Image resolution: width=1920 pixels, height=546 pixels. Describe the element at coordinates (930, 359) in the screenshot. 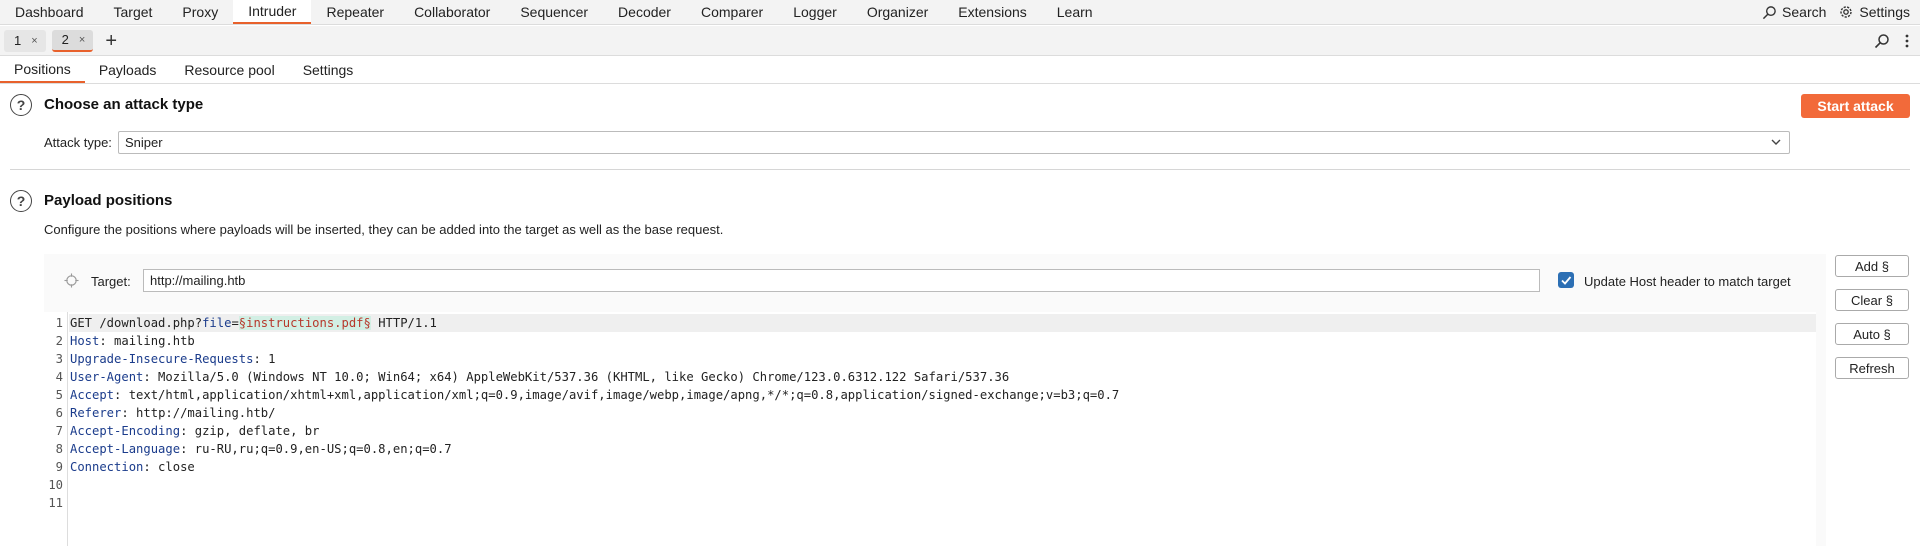

I see `header-line: 3 Upgrade-Insecure-Requests: 1` at that location.